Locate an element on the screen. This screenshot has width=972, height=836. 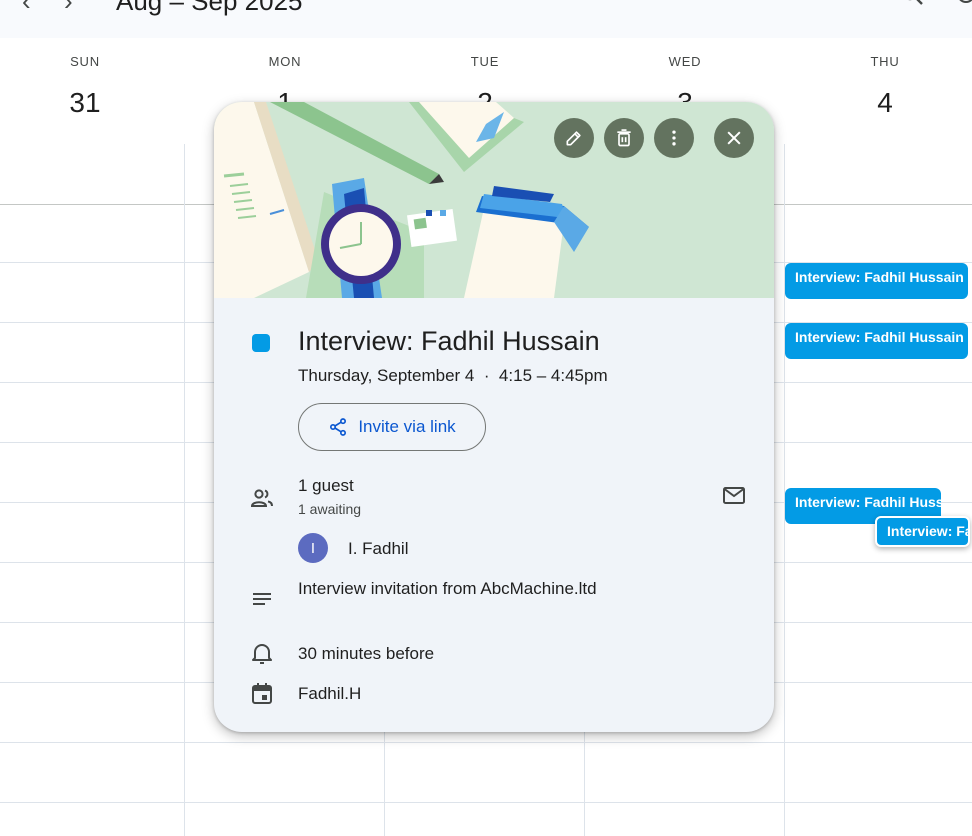
calendar-icon is located at coordinates (262, 693).